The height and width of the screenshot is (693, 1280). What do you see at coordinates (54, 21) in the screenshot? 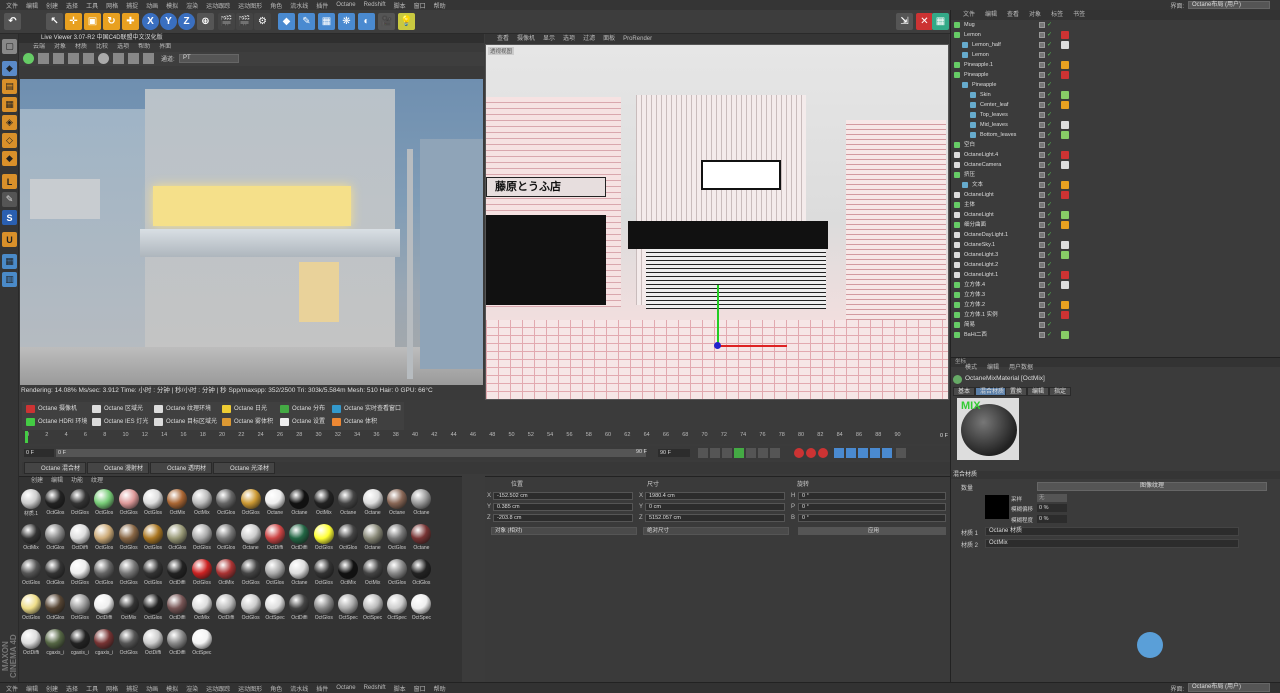
I see `select-arrow-icon: ↖` at bounding box center [54, 21].